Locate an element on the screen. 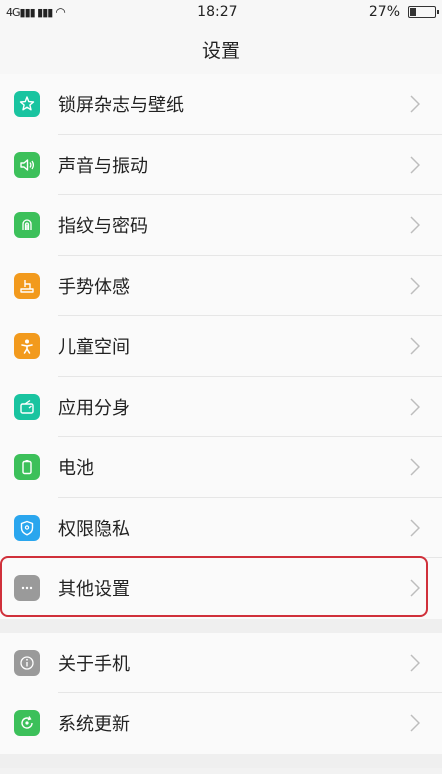  signal-indicators: 4G▮▮▮ ▮▮▮ ◠ is located at coordinates (36, 12).